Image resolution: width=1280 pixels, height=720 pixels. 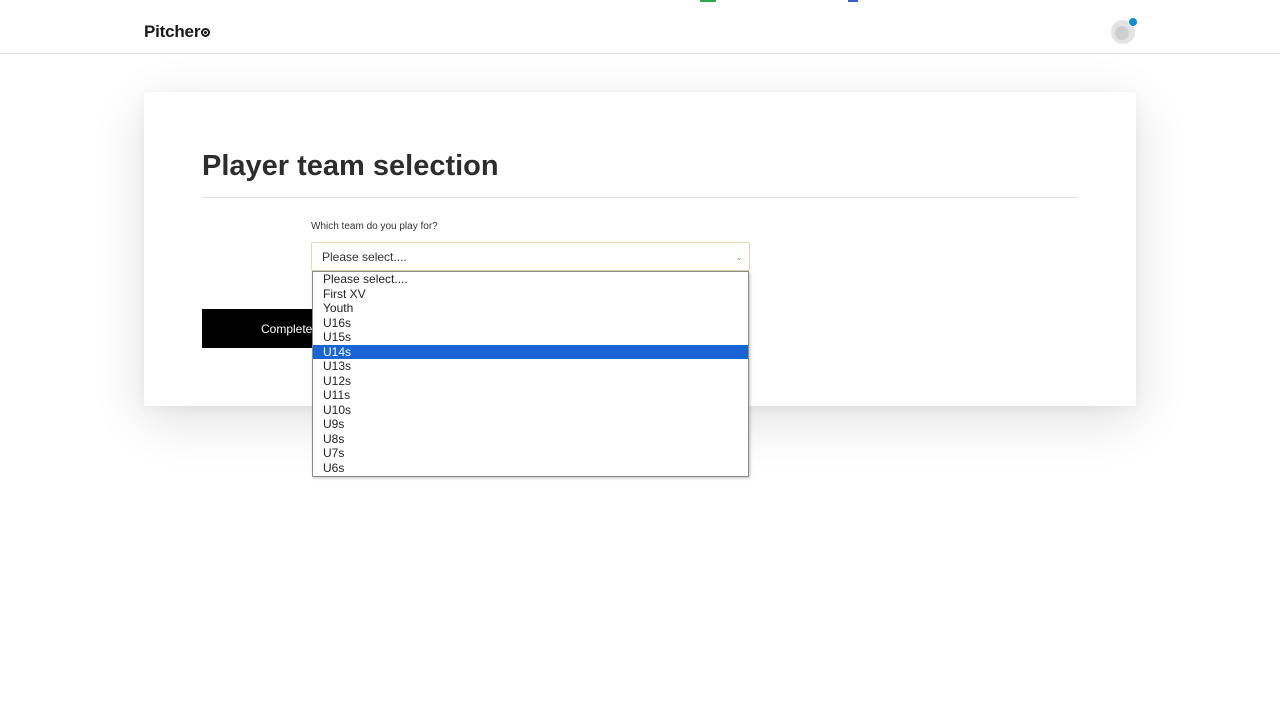 I want to click on team-option: U12s, so click(x=530, y=381).